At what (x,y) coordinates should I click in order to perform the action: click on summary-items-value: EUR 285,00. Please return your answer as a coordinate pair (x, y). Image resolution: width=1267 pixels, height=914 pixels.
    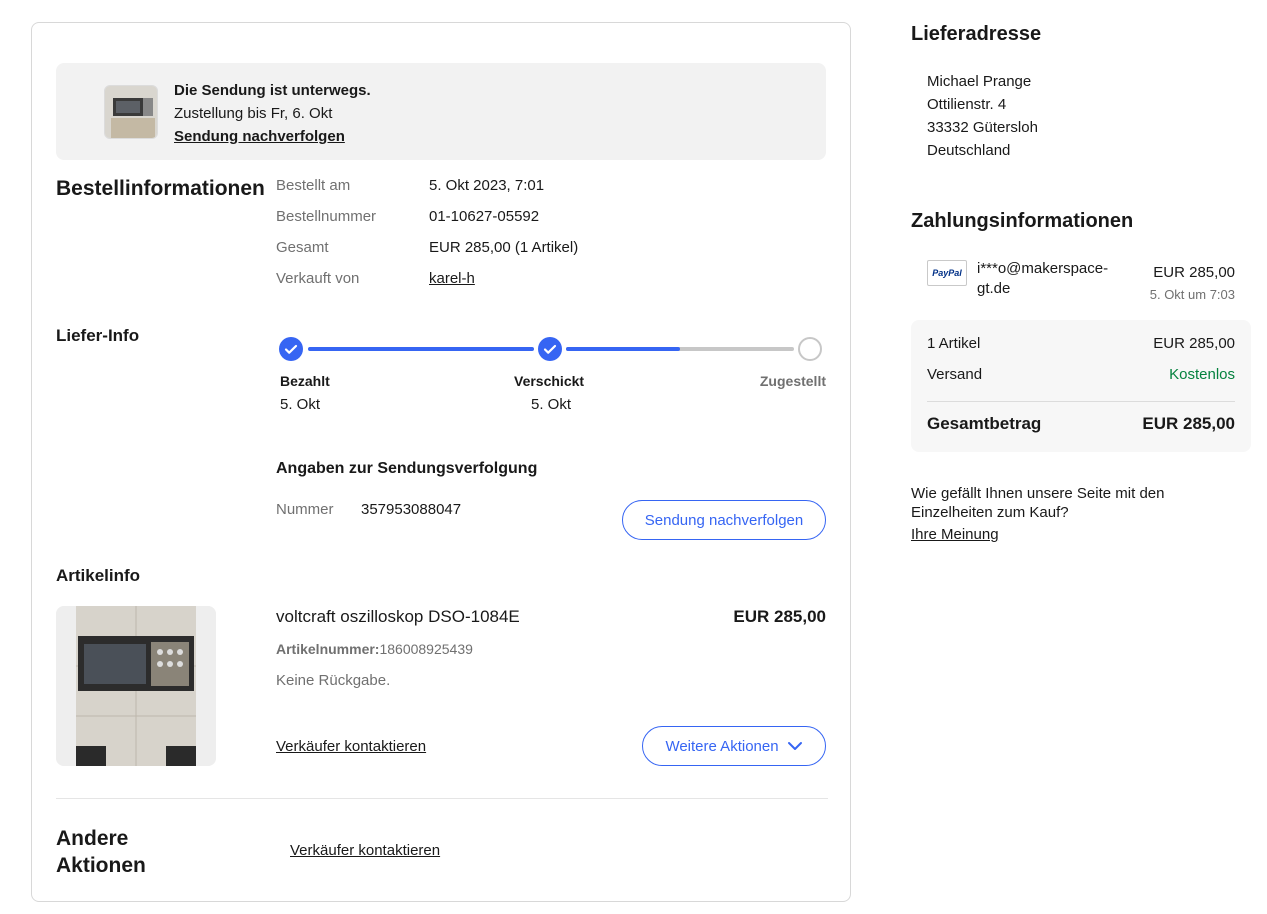
    Looking at the image, I should click on (1194, 343).